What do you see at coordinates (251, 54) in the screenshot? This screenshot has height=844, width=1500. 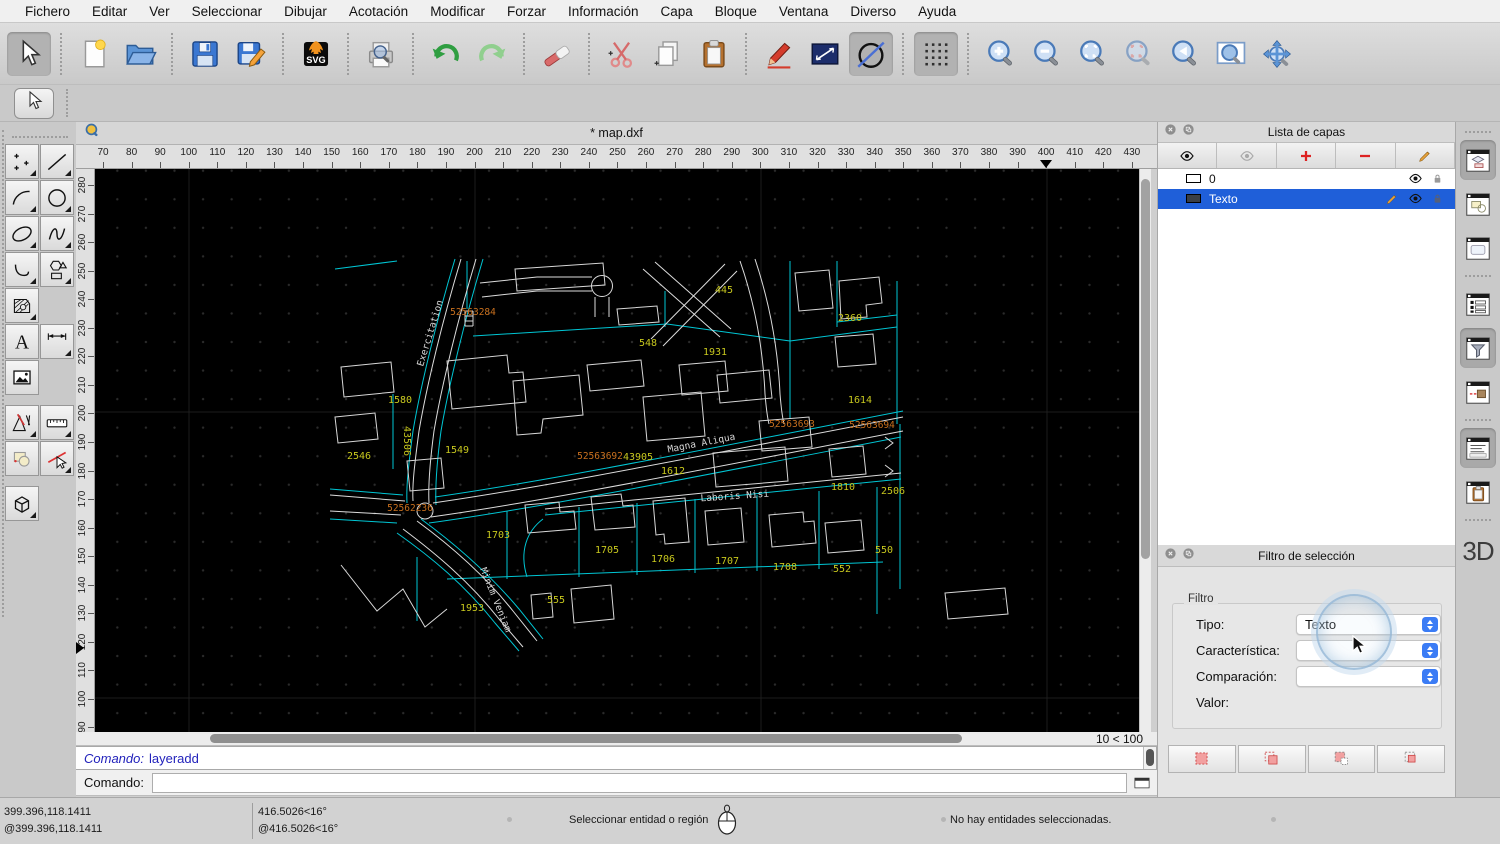 I see `save-as-button` at bounding box center [251, 54].